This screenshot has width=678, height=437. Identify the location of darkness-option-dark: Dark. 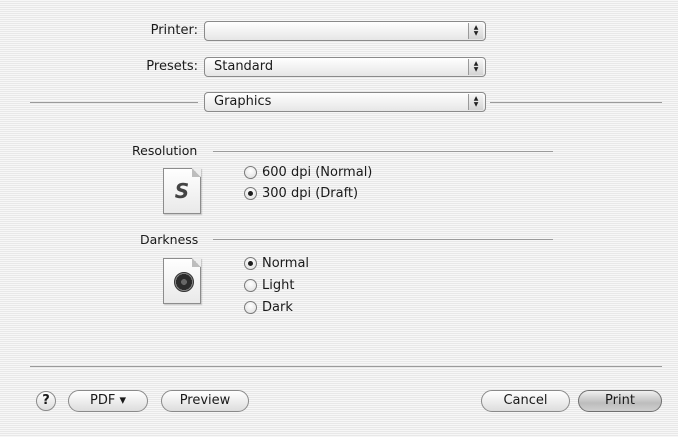
(268, 307).